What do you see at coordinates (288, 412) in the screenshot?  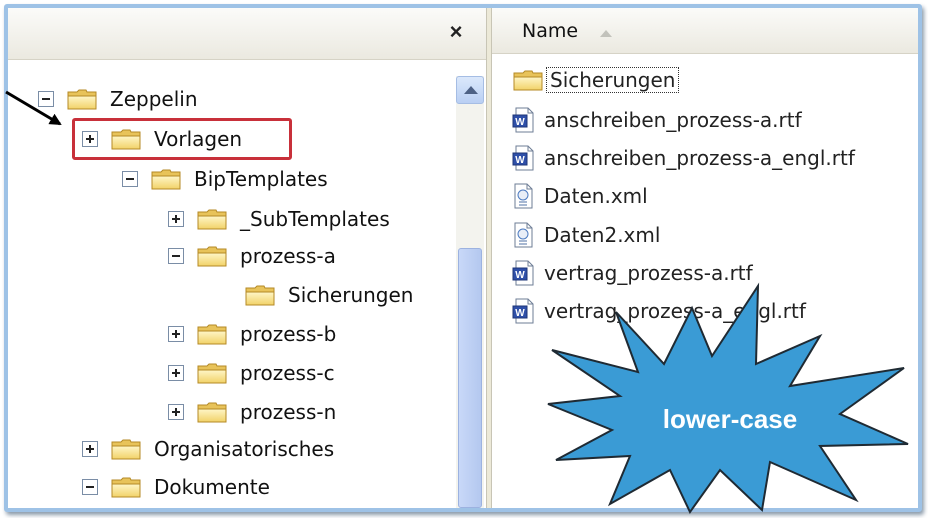 I see `tree-item-label: prozess-n` at bounding box center [288, 412].